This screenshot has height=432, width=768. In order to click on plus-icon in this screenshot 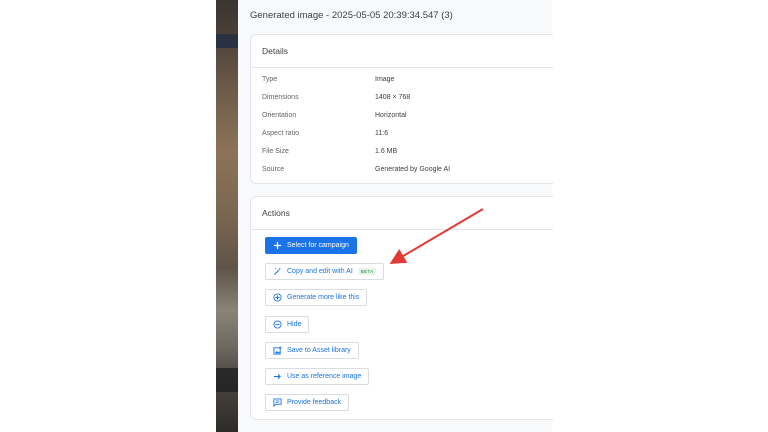, I will do `click(277, 246)`.